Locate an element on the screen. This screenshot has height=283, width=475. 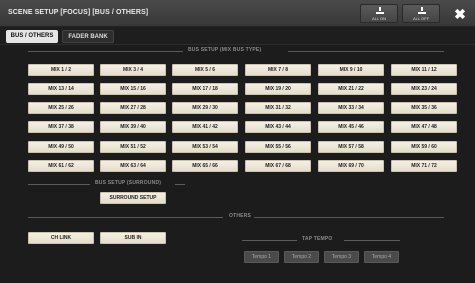
bus-setup-title: BUS SETUP (MIX BUS TYPE) is located at coordinates (225, 50).